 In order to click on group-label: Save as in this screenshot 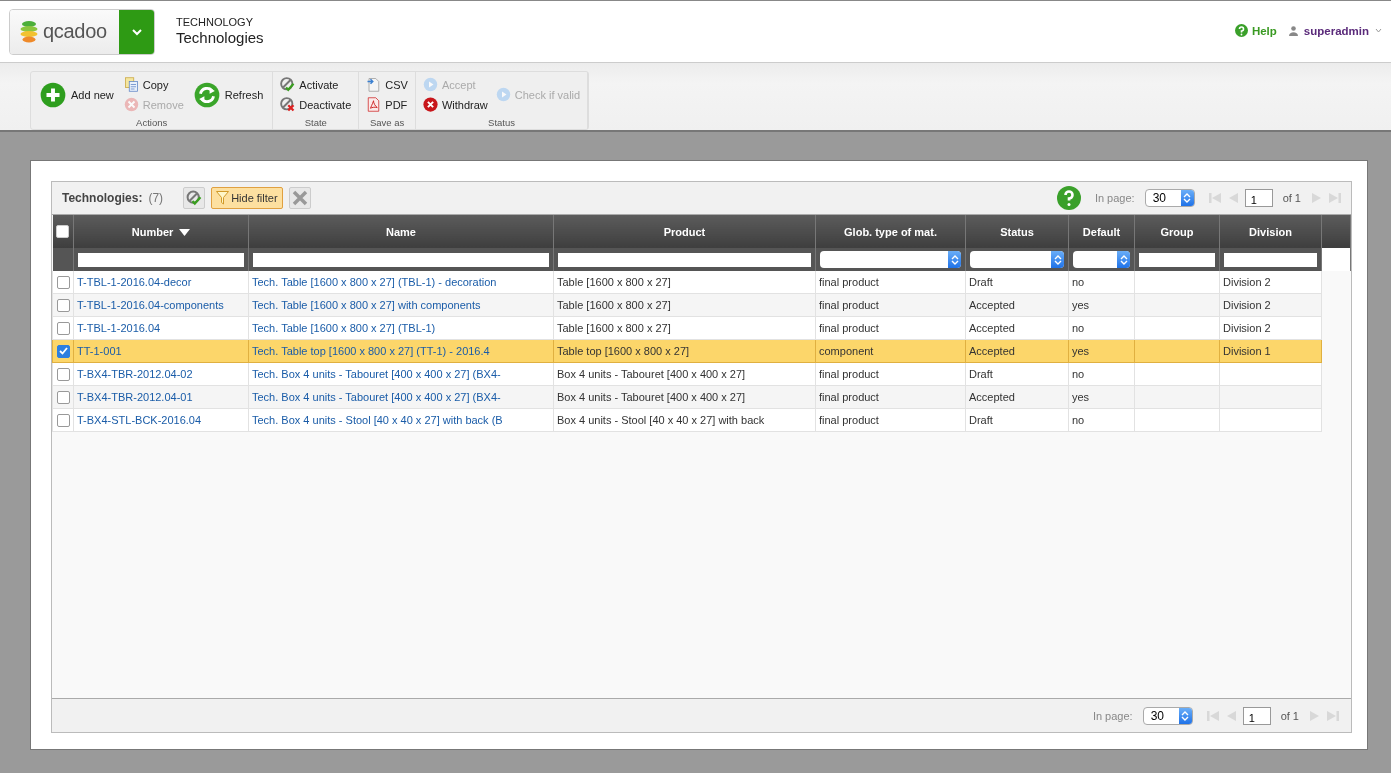, I will do `click(387, 123)`.